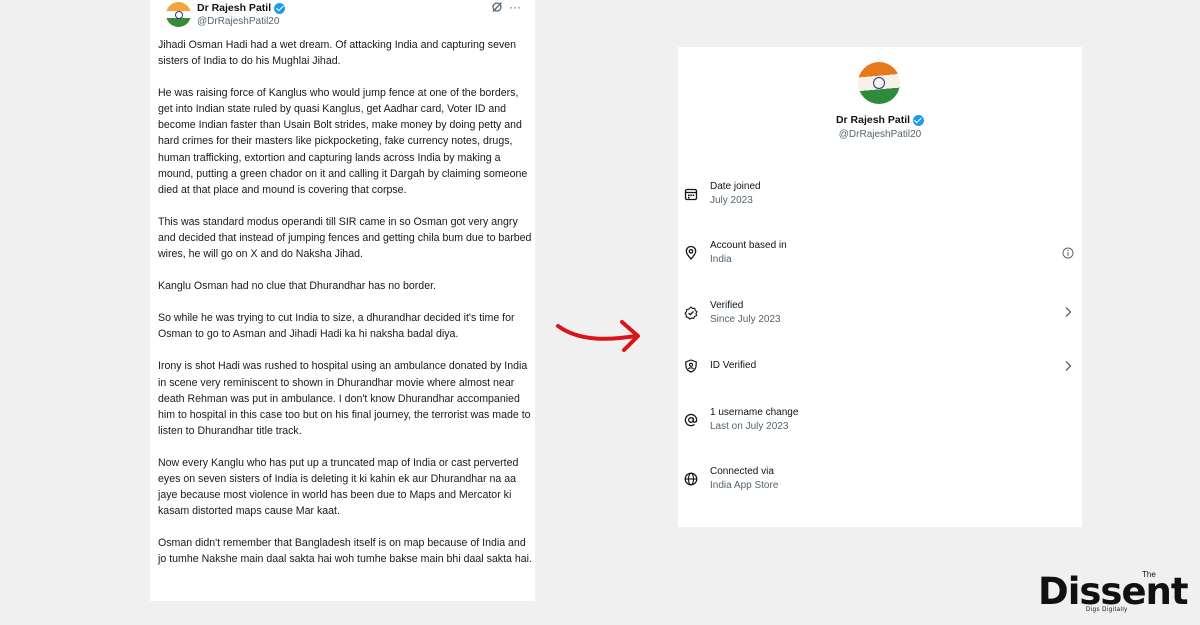 The height and width of the screenshot is (625, 1200). What do you see at coordinates (733, 365) in the screenshot?
I see `info-title: ID Verified` at bounding box center [733, 365].